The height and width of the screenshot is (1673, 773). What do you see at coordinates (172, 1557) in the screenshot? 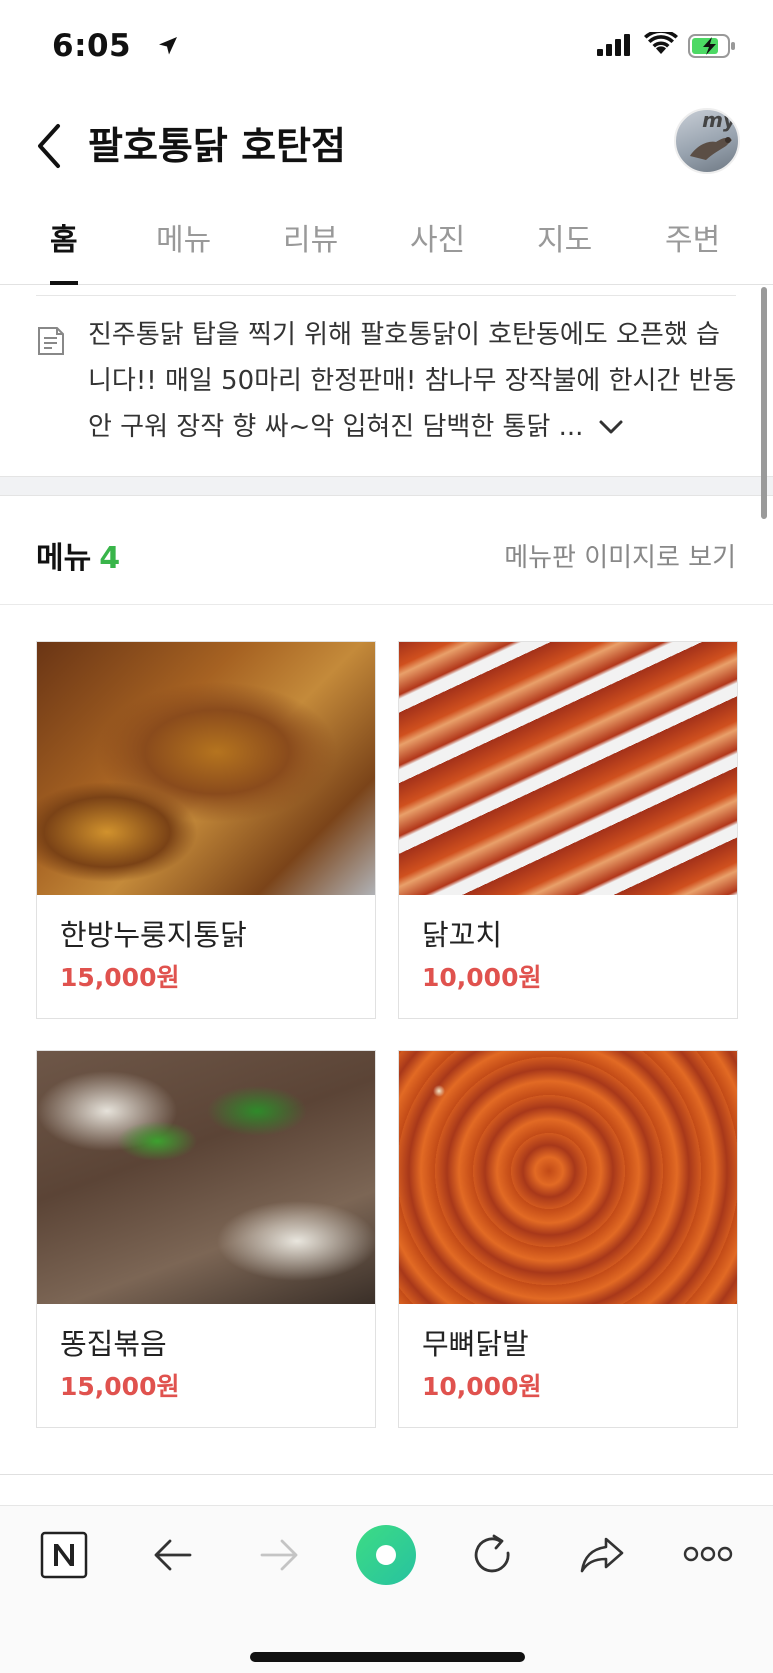
I see `arrow-left-icon` at bounding box center [172, 1557].